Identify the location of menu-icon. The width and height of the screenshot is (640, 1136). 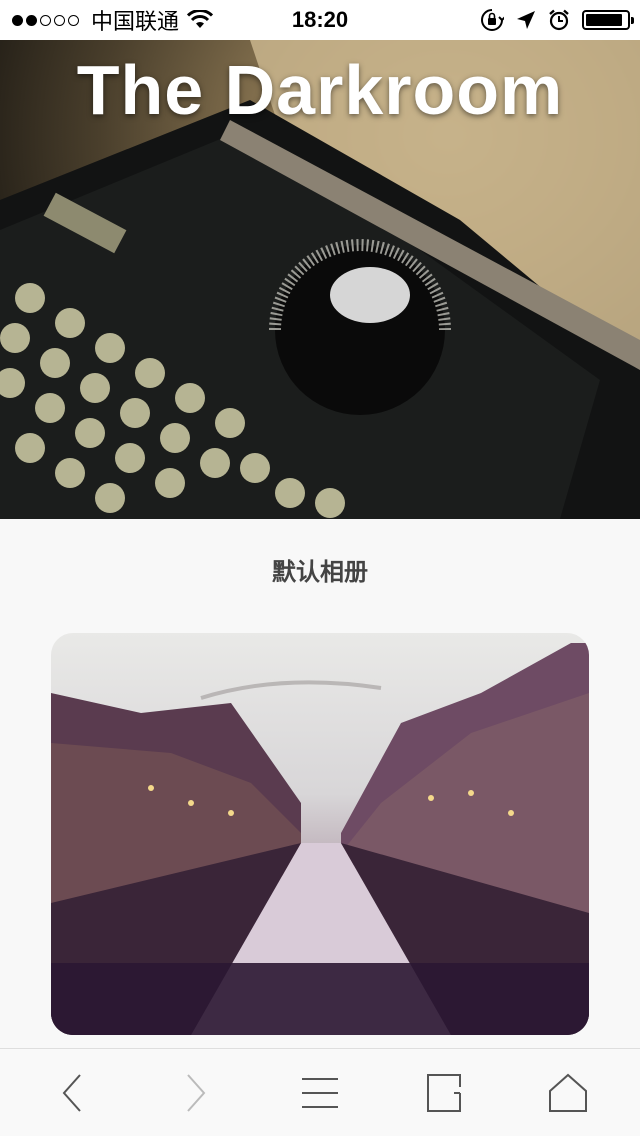
(320, 1093).